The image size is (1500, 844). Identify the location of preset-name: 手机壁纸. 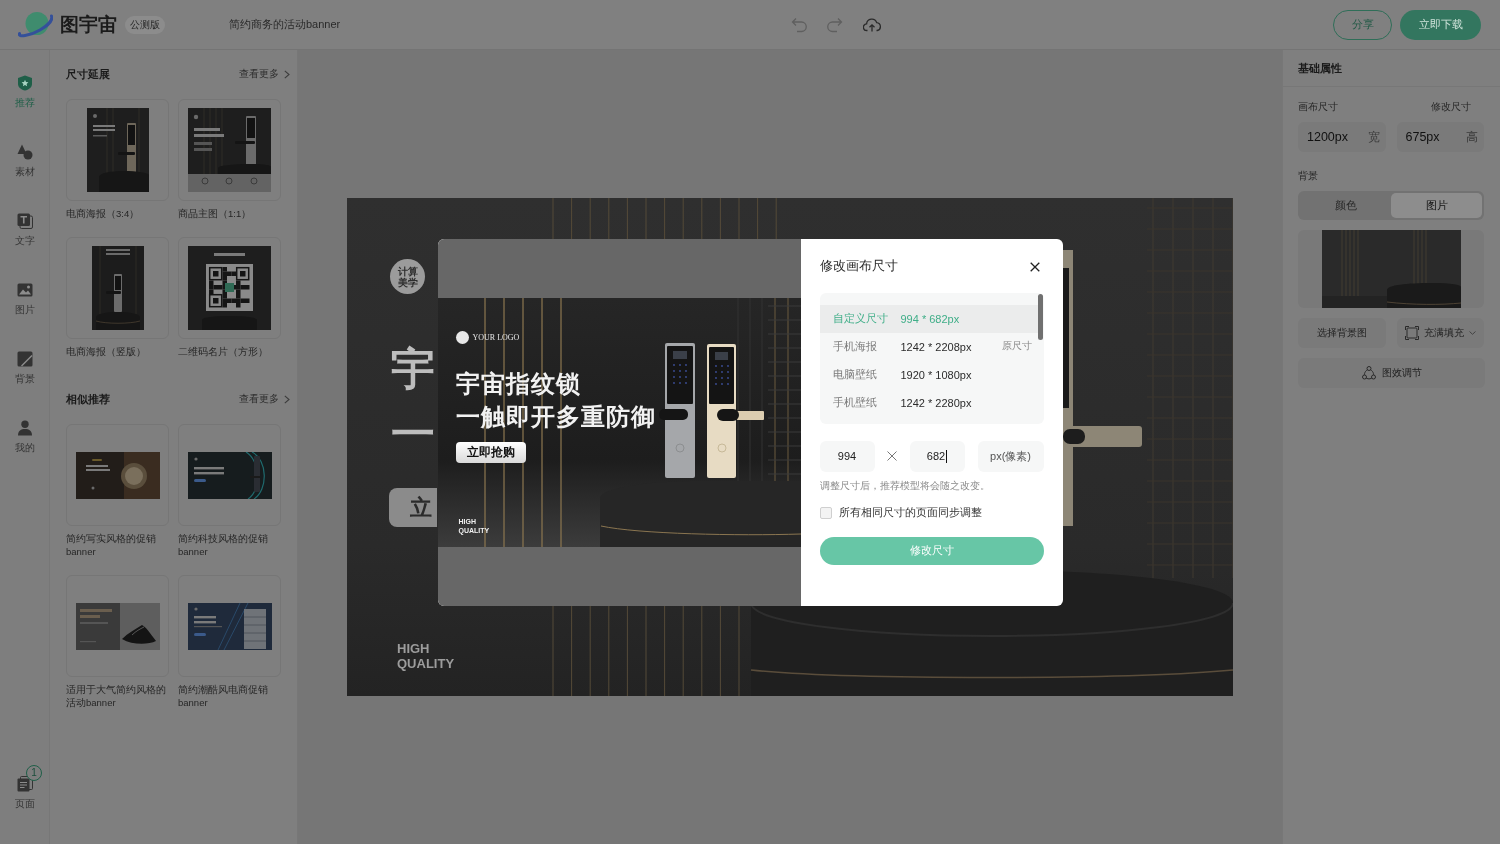
(855, 402).